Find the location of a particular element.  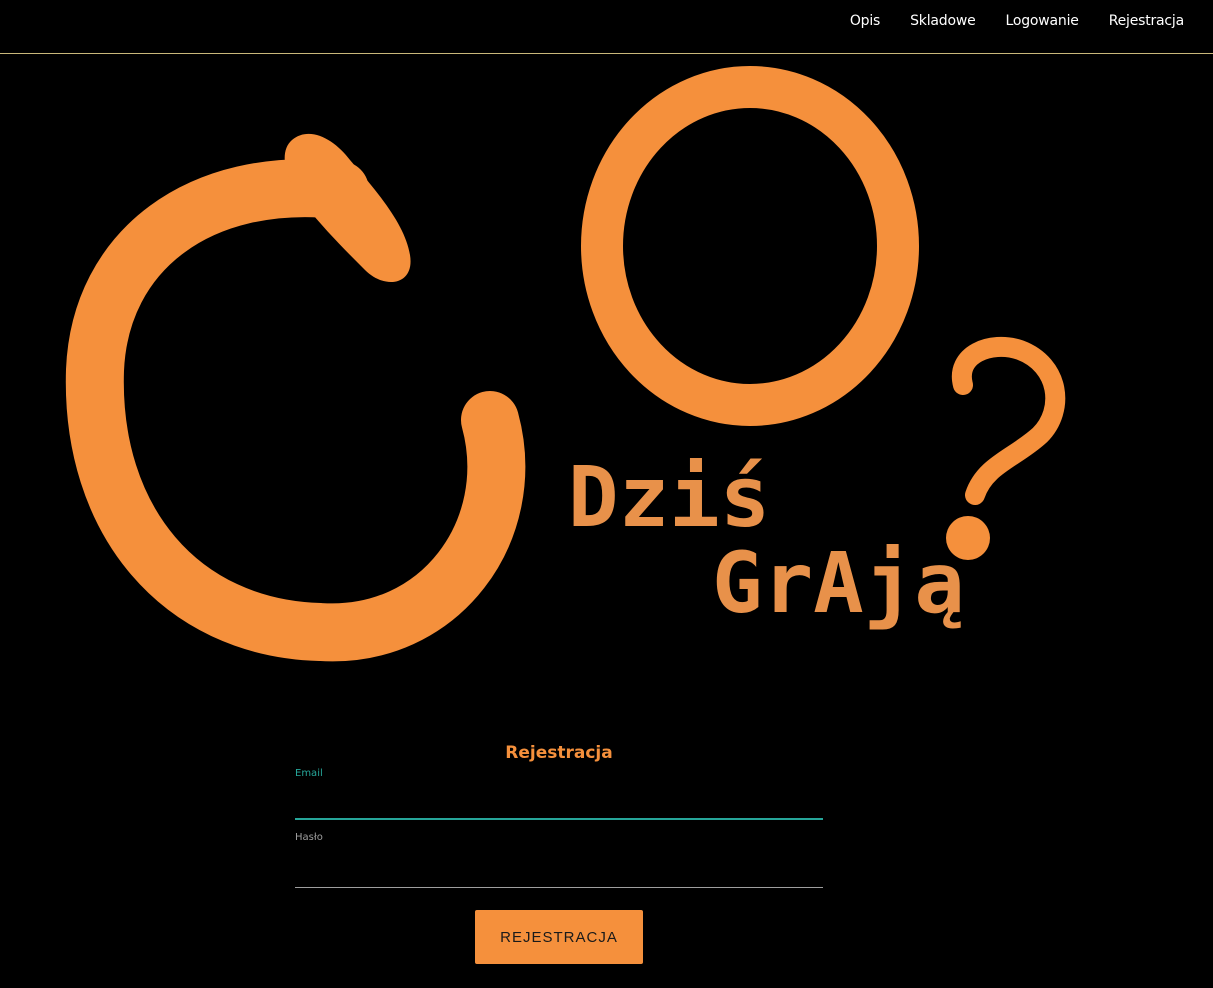

top-navbar: Opis Skladowe Logowanie Rejestracja is located at coordinates (606, 27).